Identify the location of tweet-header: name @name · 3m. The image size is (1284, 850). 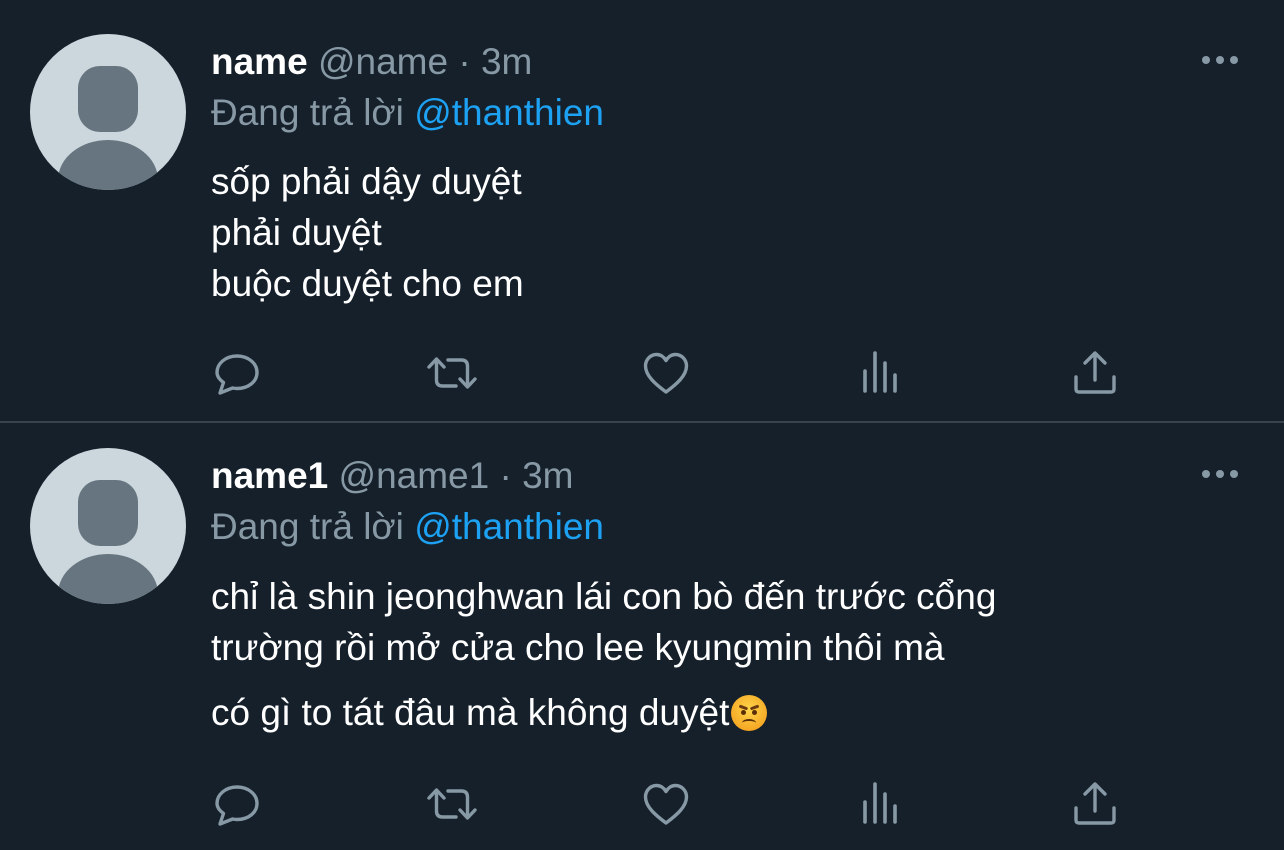
(371, 62).